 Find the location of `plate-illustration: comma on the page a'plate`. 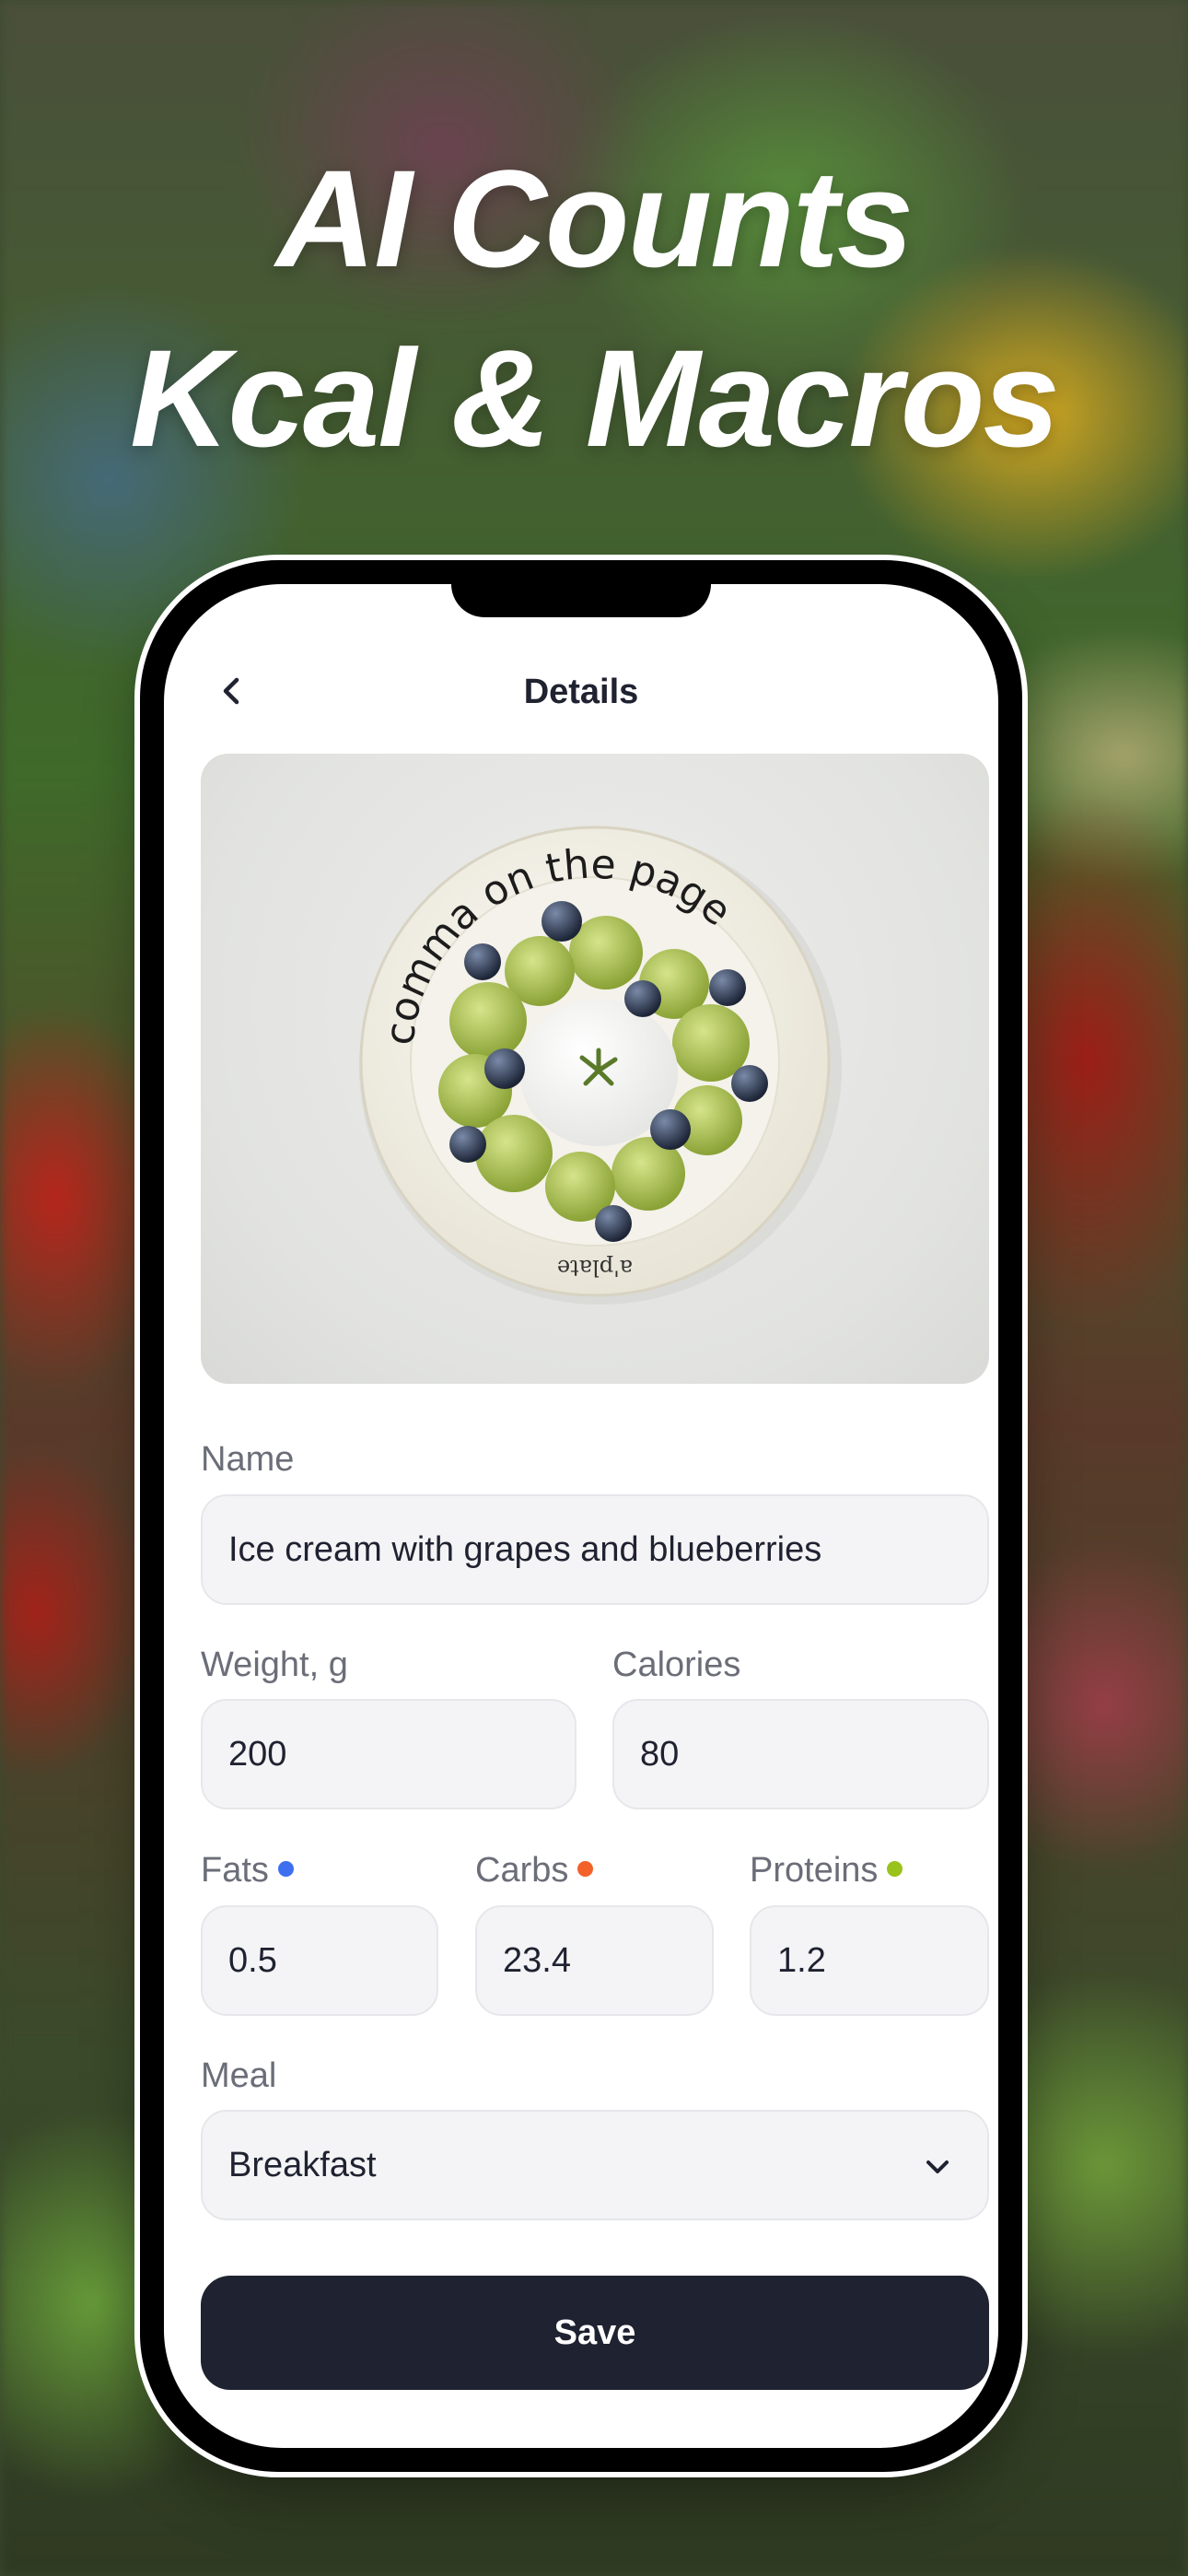

plate-illustration: comma on the page a'plate is located at coordinates (600, 1065).